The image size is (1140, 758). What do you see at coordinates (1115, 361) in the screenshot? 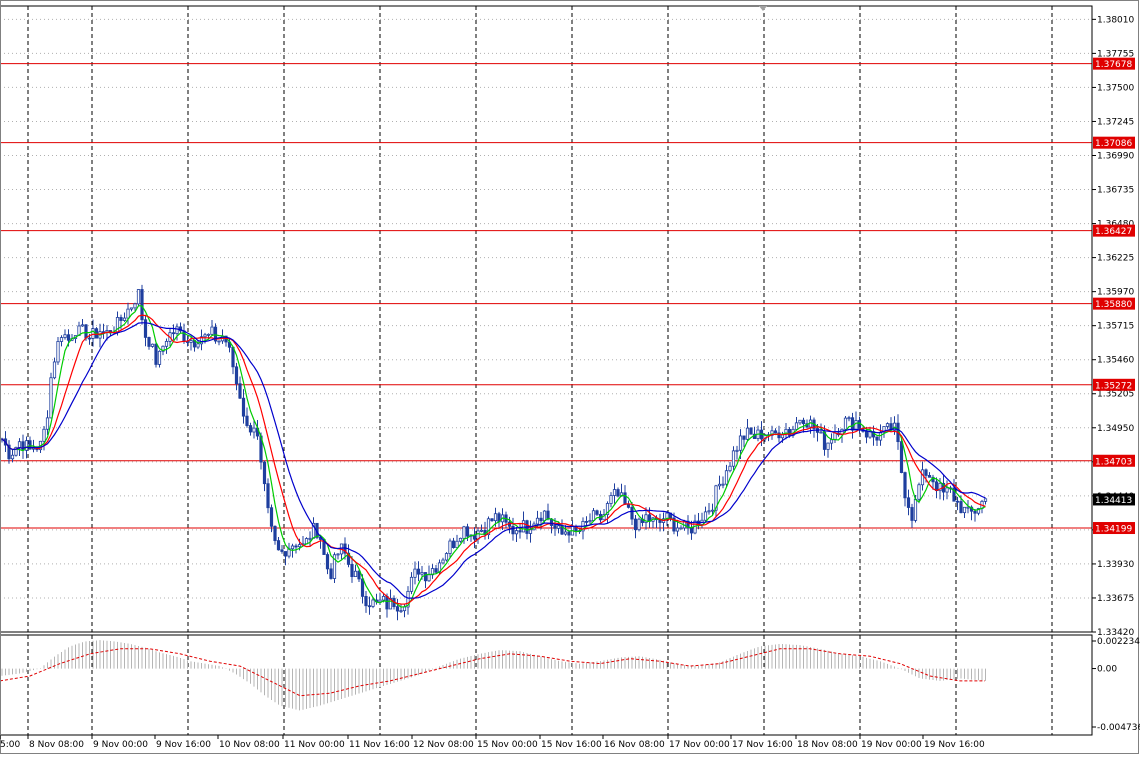
I see `price-tick-label: 1.35460` at bounding box center [1115, 361].